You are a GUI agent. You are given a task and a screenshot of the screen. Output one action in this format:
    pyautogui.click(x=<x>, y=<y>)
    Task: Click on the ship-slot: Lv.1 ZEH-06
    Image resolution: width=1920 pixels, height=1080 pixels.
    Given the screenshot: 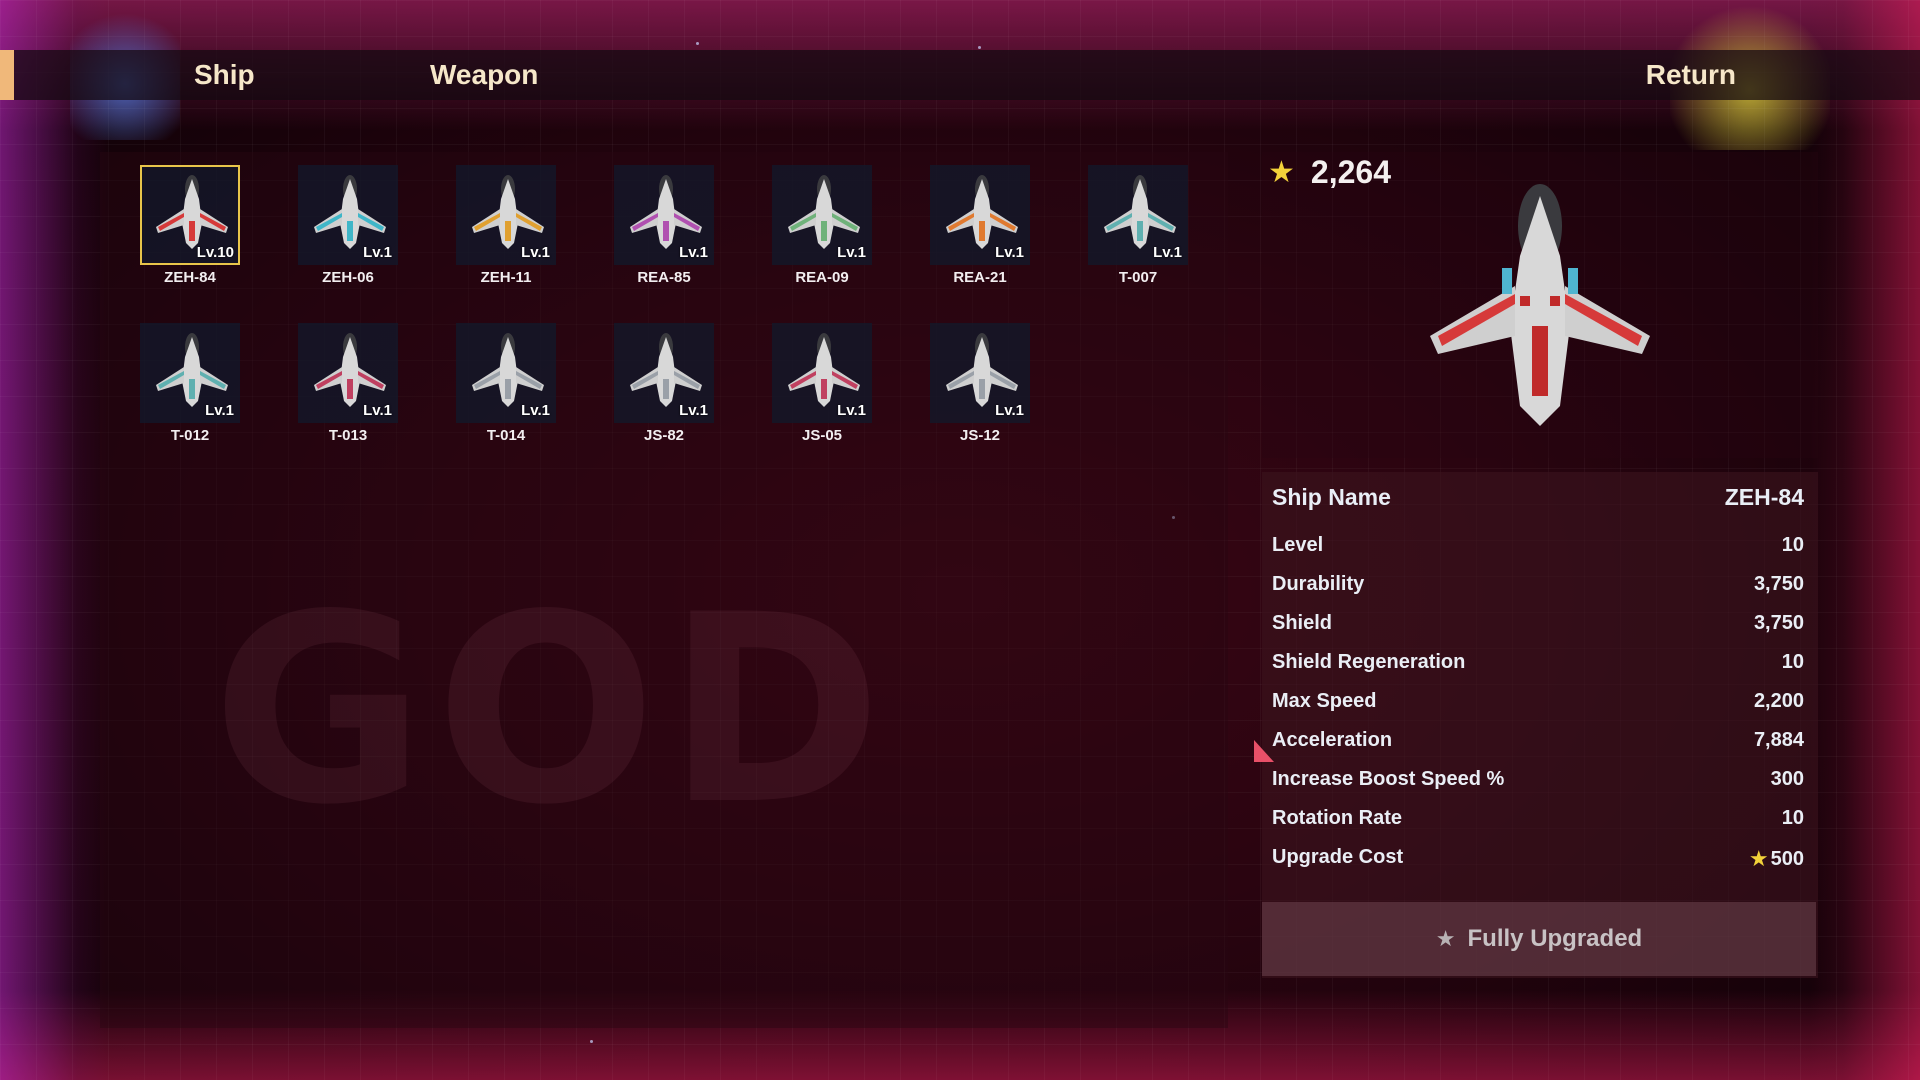 What is the action you would take?
    pyautogui.click(x=348, y=225)
    